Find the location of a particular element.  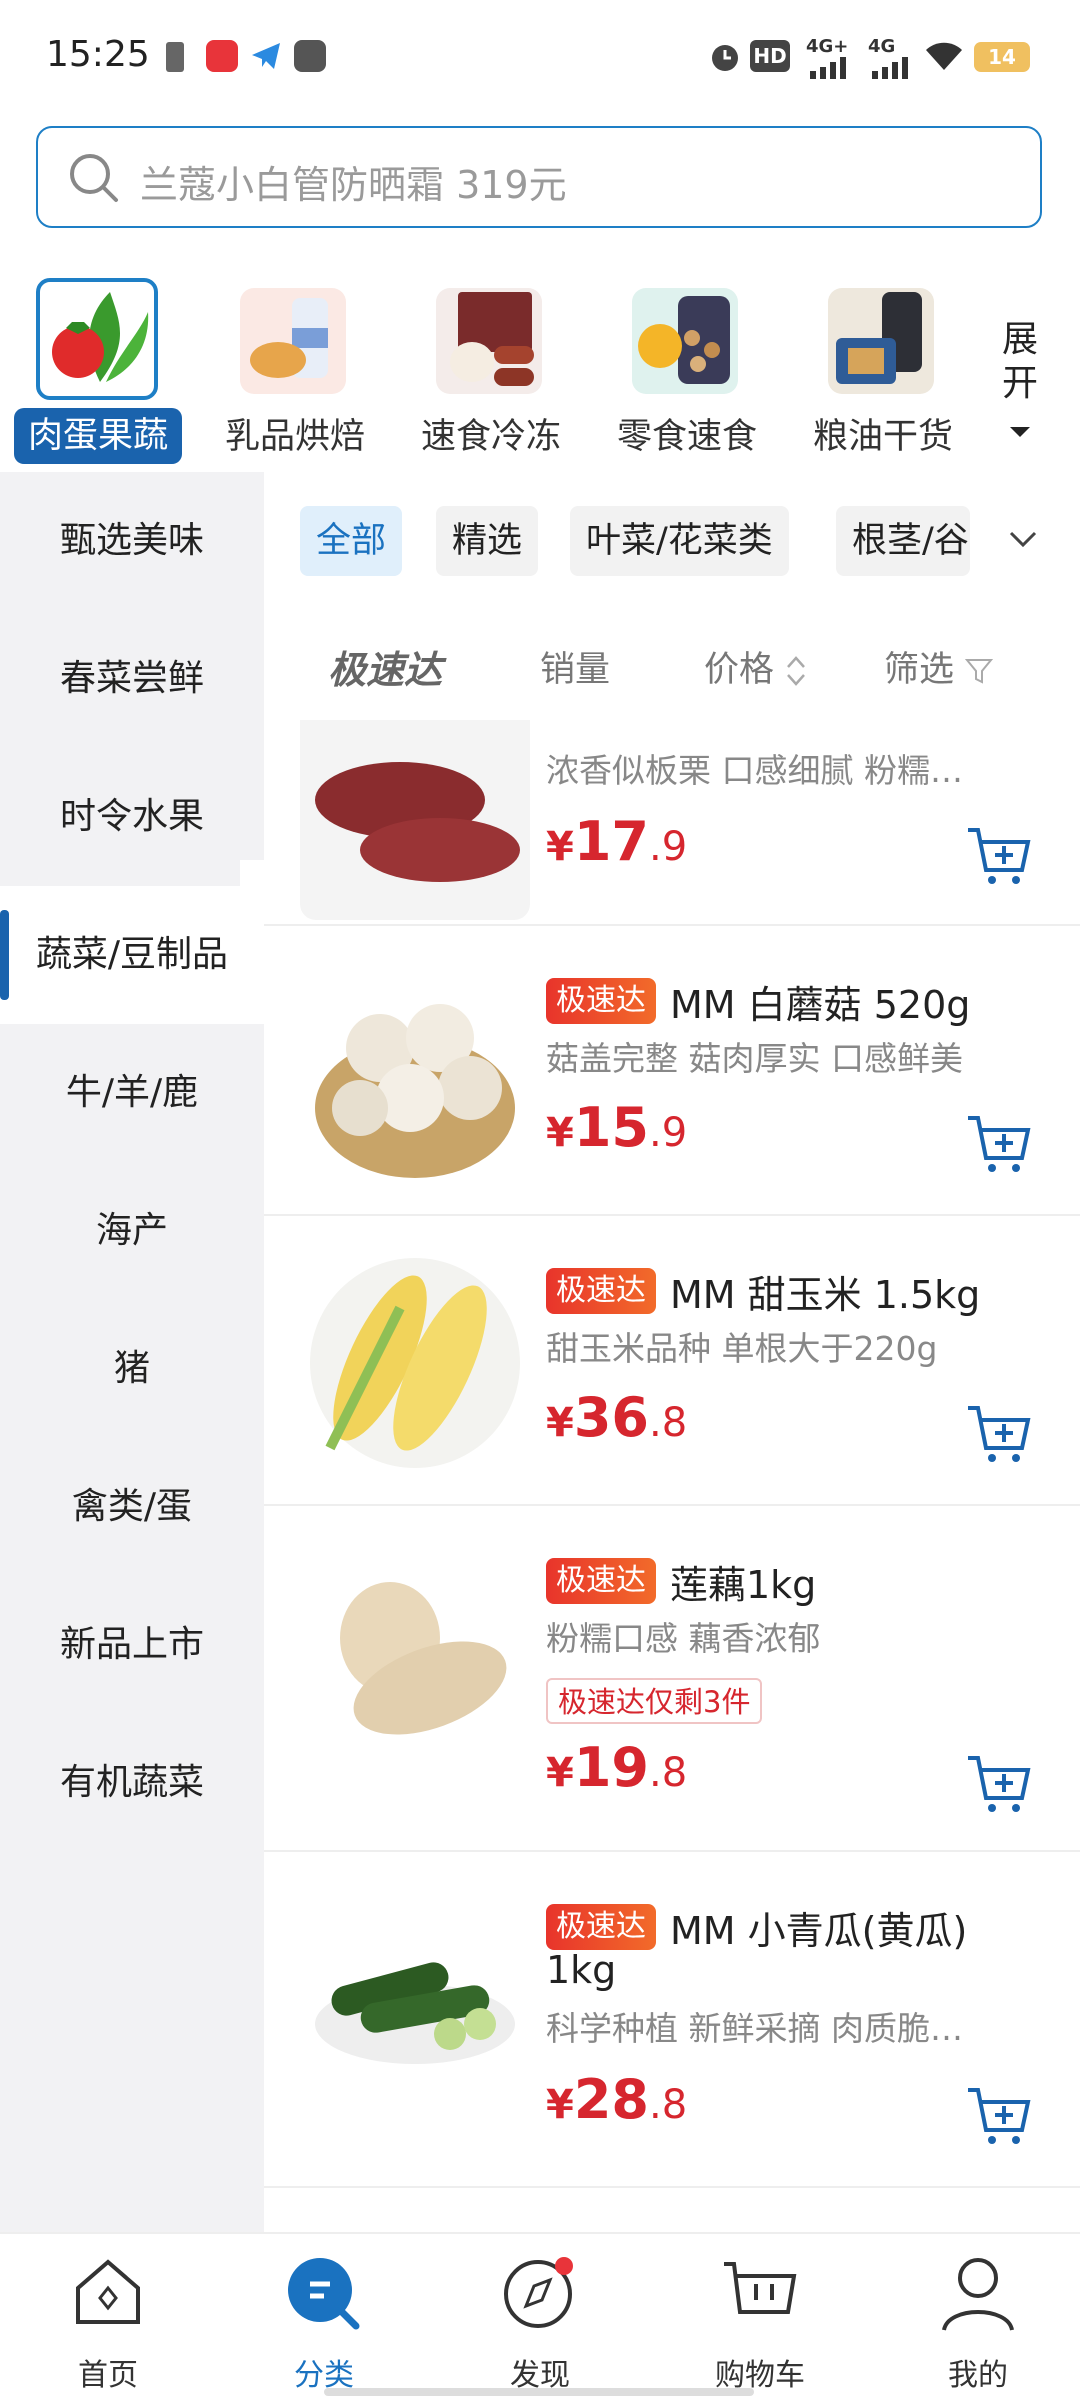

product-card: 极速达 MM 白蘑菇 520g 菇盖完整 菇肉厚实 口感鲜美 ¥15.9 is located at coordinates (672, 1071).